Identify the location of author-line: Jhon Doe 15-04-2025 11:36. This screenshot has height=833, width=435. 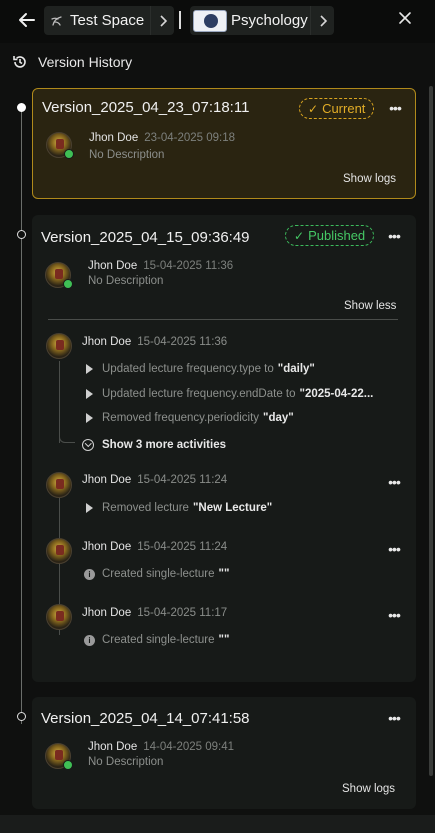
(160, 266).